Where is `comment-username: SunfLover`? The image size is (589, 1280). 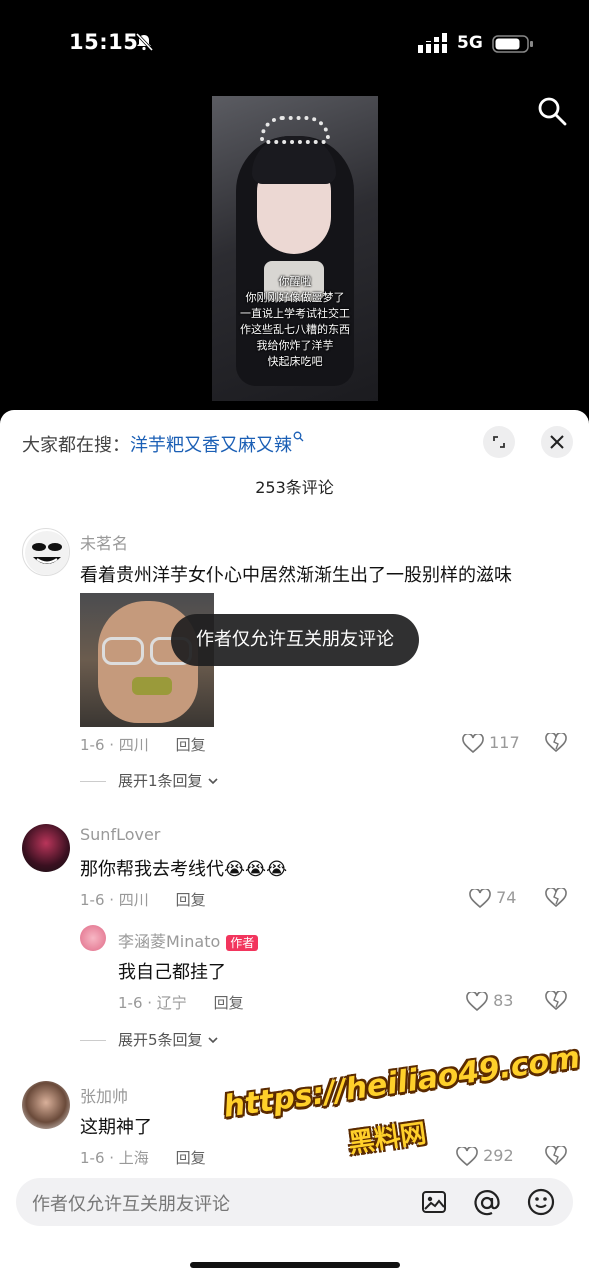 comment-username: SunfLover is located at coordinates (120, 834).